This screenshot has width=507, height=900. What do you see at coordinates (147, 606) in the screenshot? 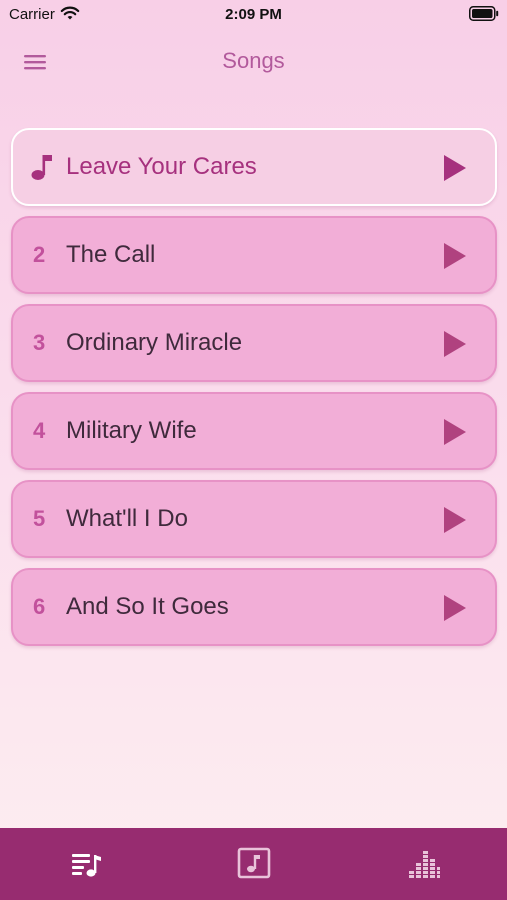
I see `song-title: And So It Goes` at bounding box center [147, 606].